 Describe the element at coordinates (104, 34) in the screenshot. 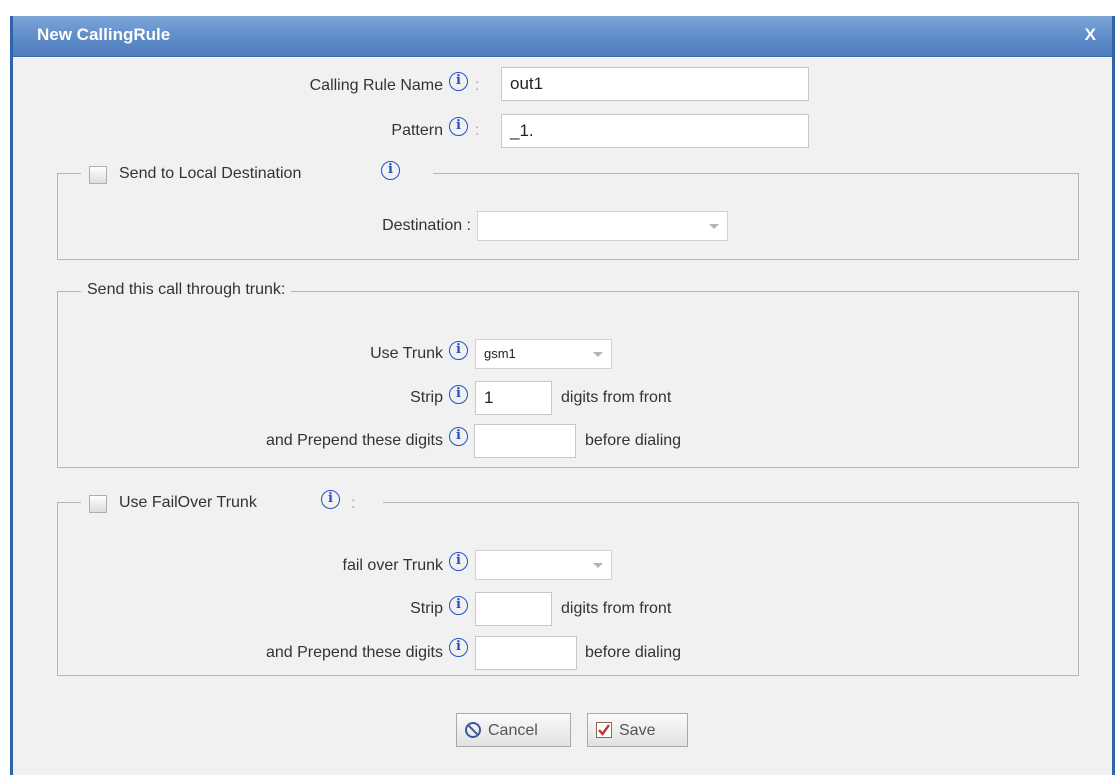

I see `dialog-title: New CallingRule` at that location.